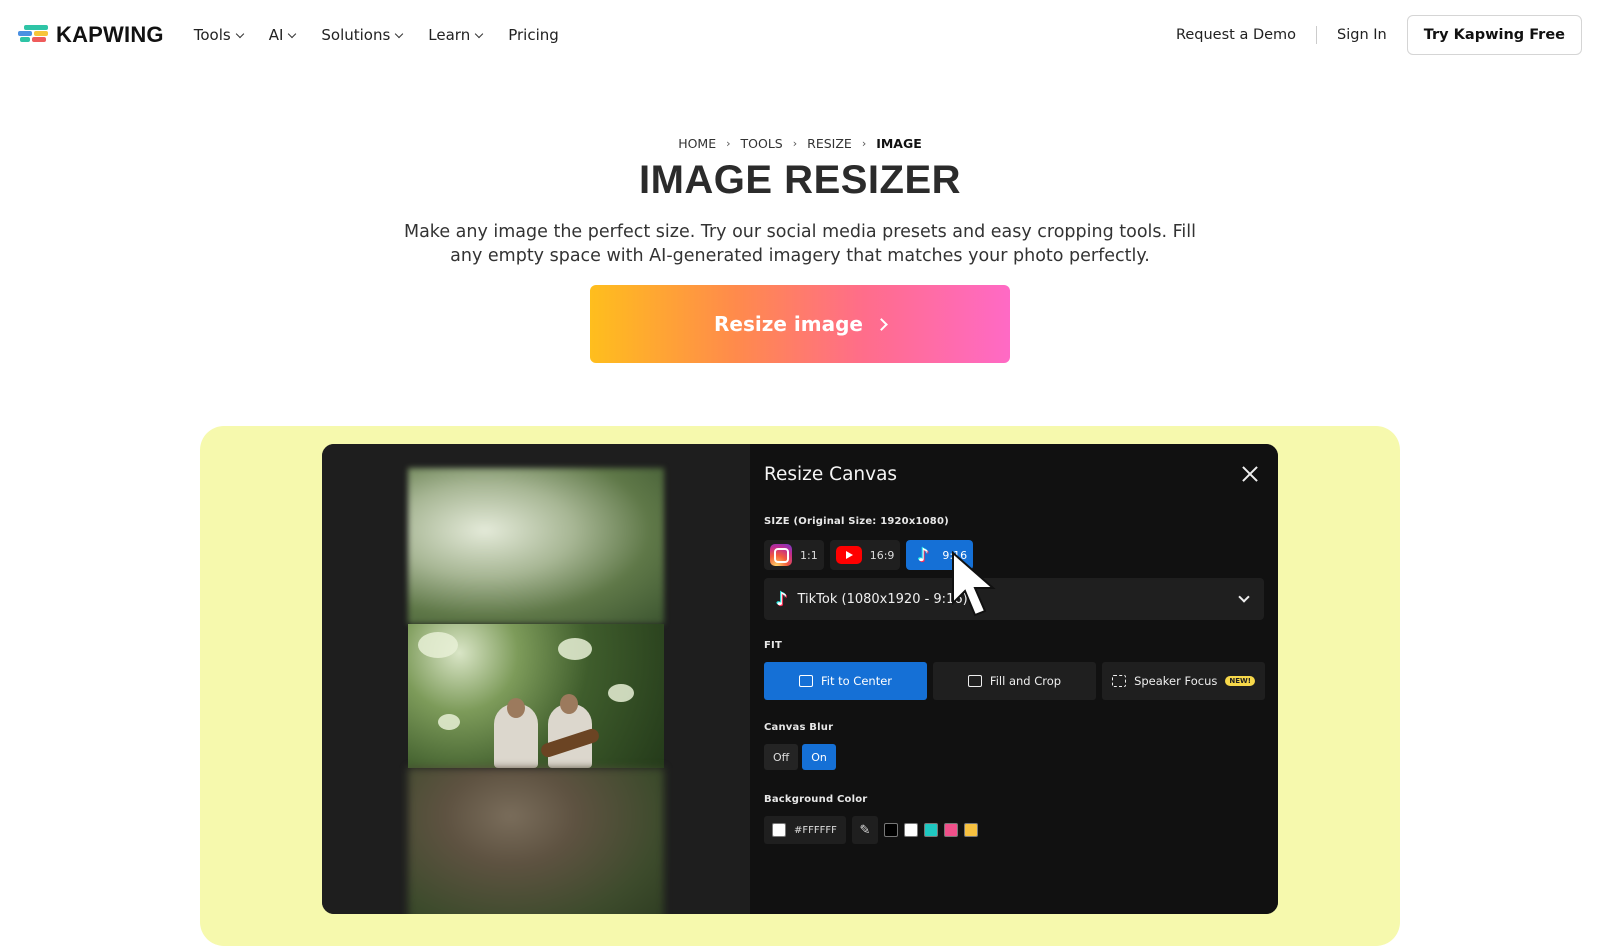  What do you see at coordinates (1494, 35) in the screenshot?
I see `try-free-button: Try Kapwing Free` at bounding box center [1494, 35].